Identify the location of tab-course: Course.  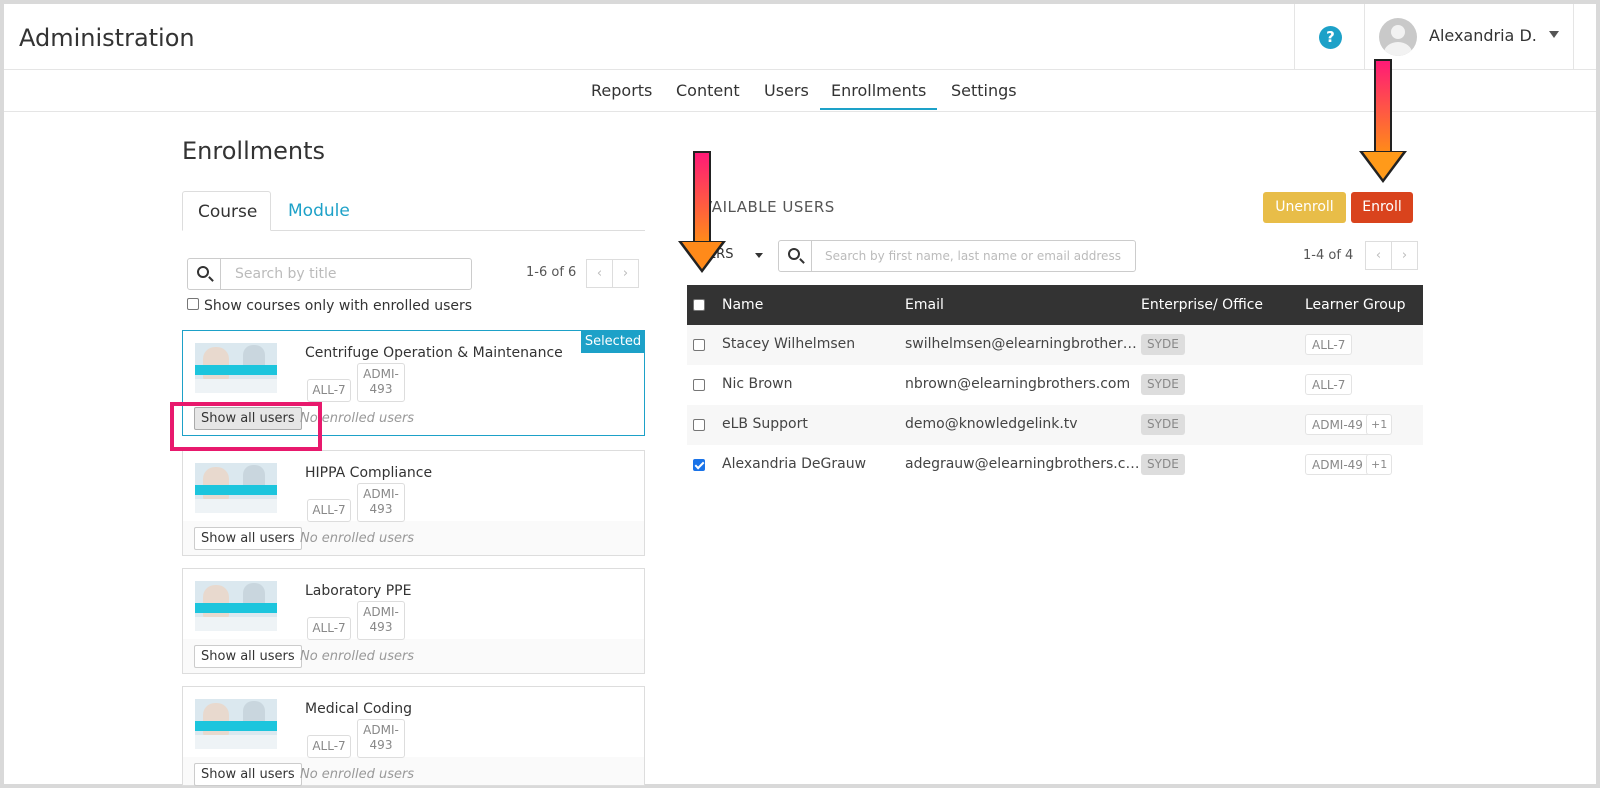
(226, 211).